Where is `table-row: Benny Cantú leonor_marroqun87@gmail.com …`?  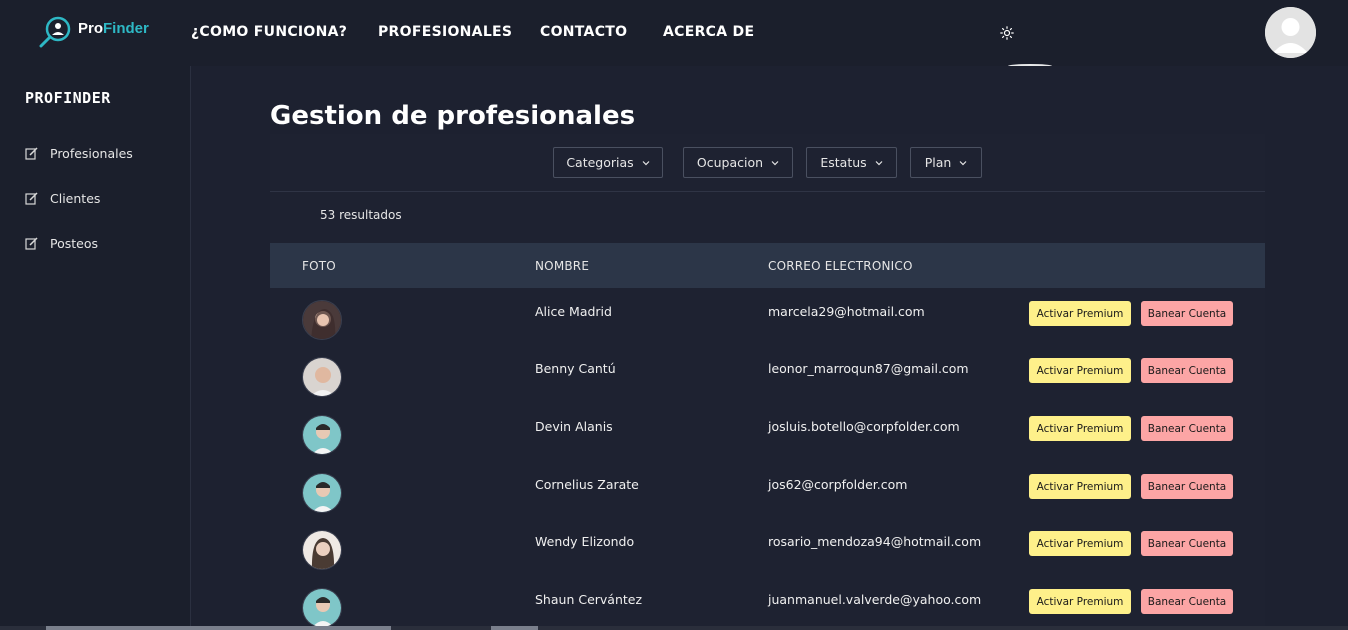 table-row: Benny Cantú leonor_marroqun87@gmail.com … is located at coordinates (767, 374).